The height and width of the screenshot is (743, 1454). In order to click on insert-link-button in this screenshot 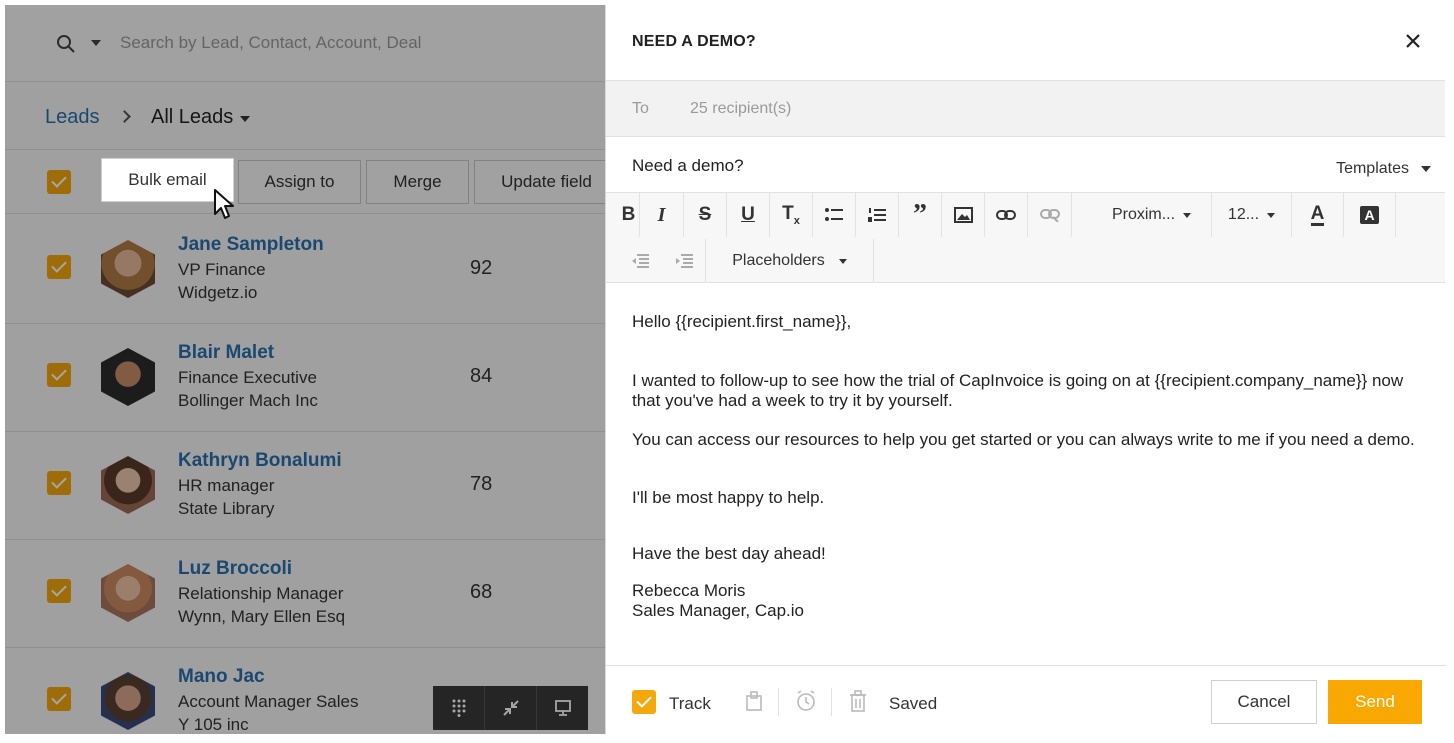, I will do `click(1006, 215)`.